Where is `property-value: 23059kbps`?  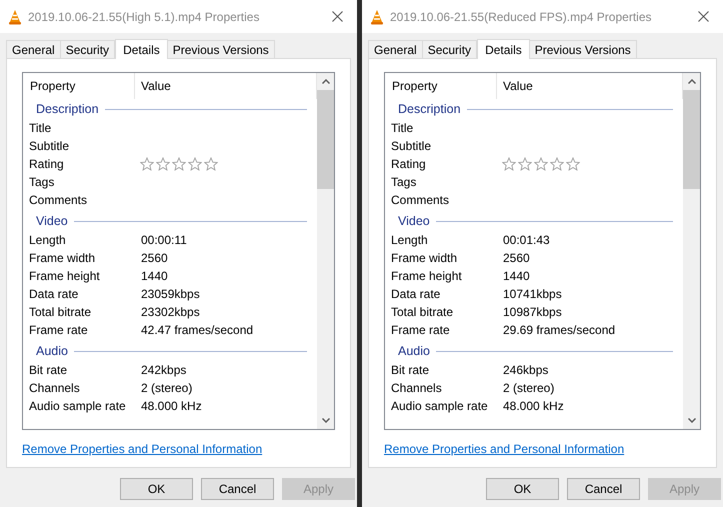
property-value: 23059kbps is located at coordinates (170, 294).